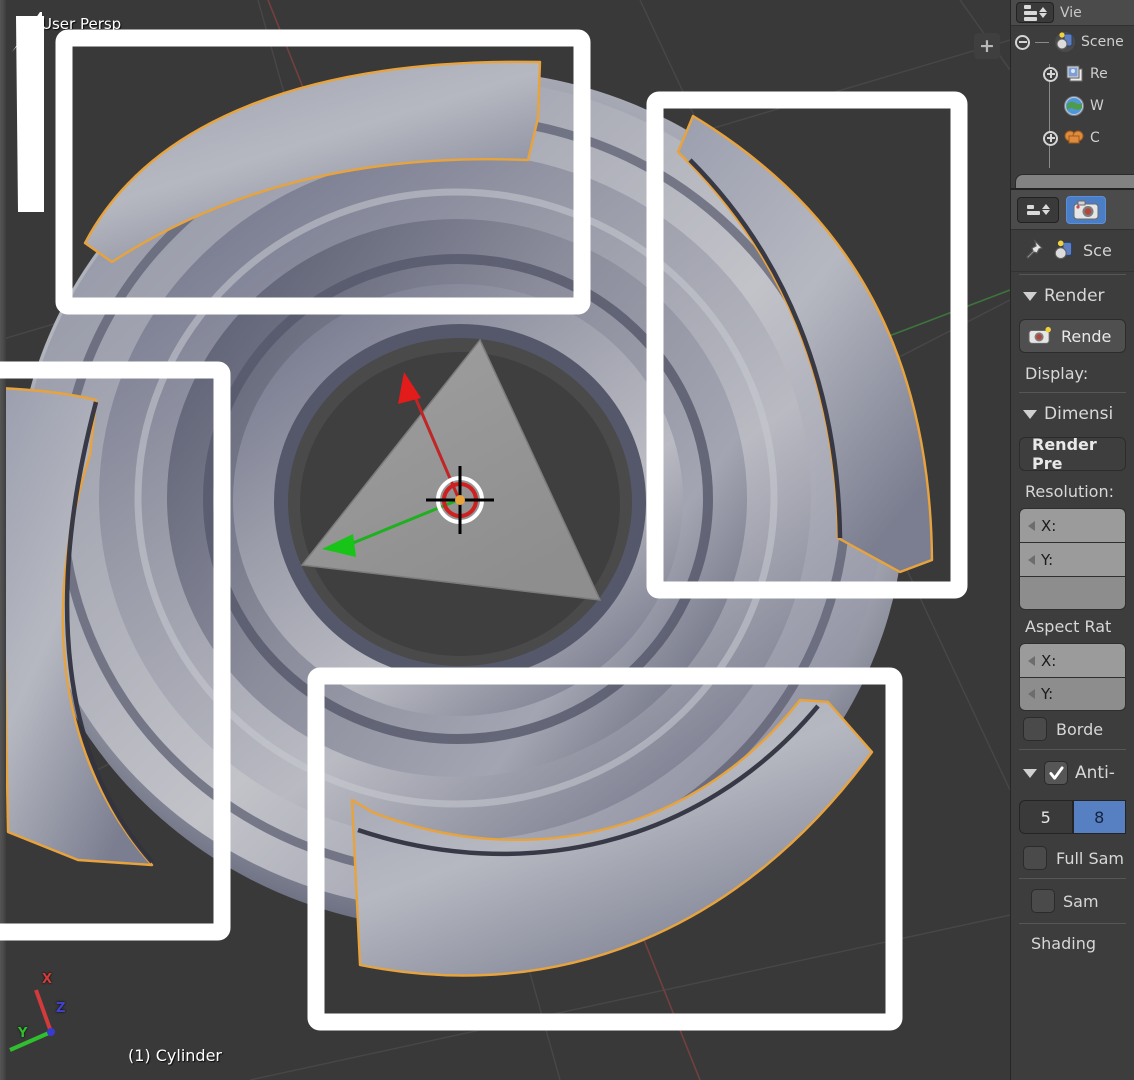 Image resolution: width=1134 pixels, height=1080 pixels. I want to click on panel-header-shading: Shading, so click(1072, 943).